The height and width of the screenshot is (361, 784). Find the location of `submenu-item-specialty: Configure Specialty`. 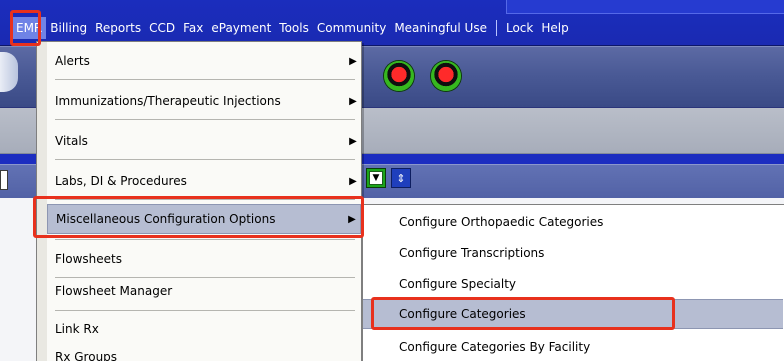

submenu-item-specialty: Configure Specialty is located at coordinates (573, 284).